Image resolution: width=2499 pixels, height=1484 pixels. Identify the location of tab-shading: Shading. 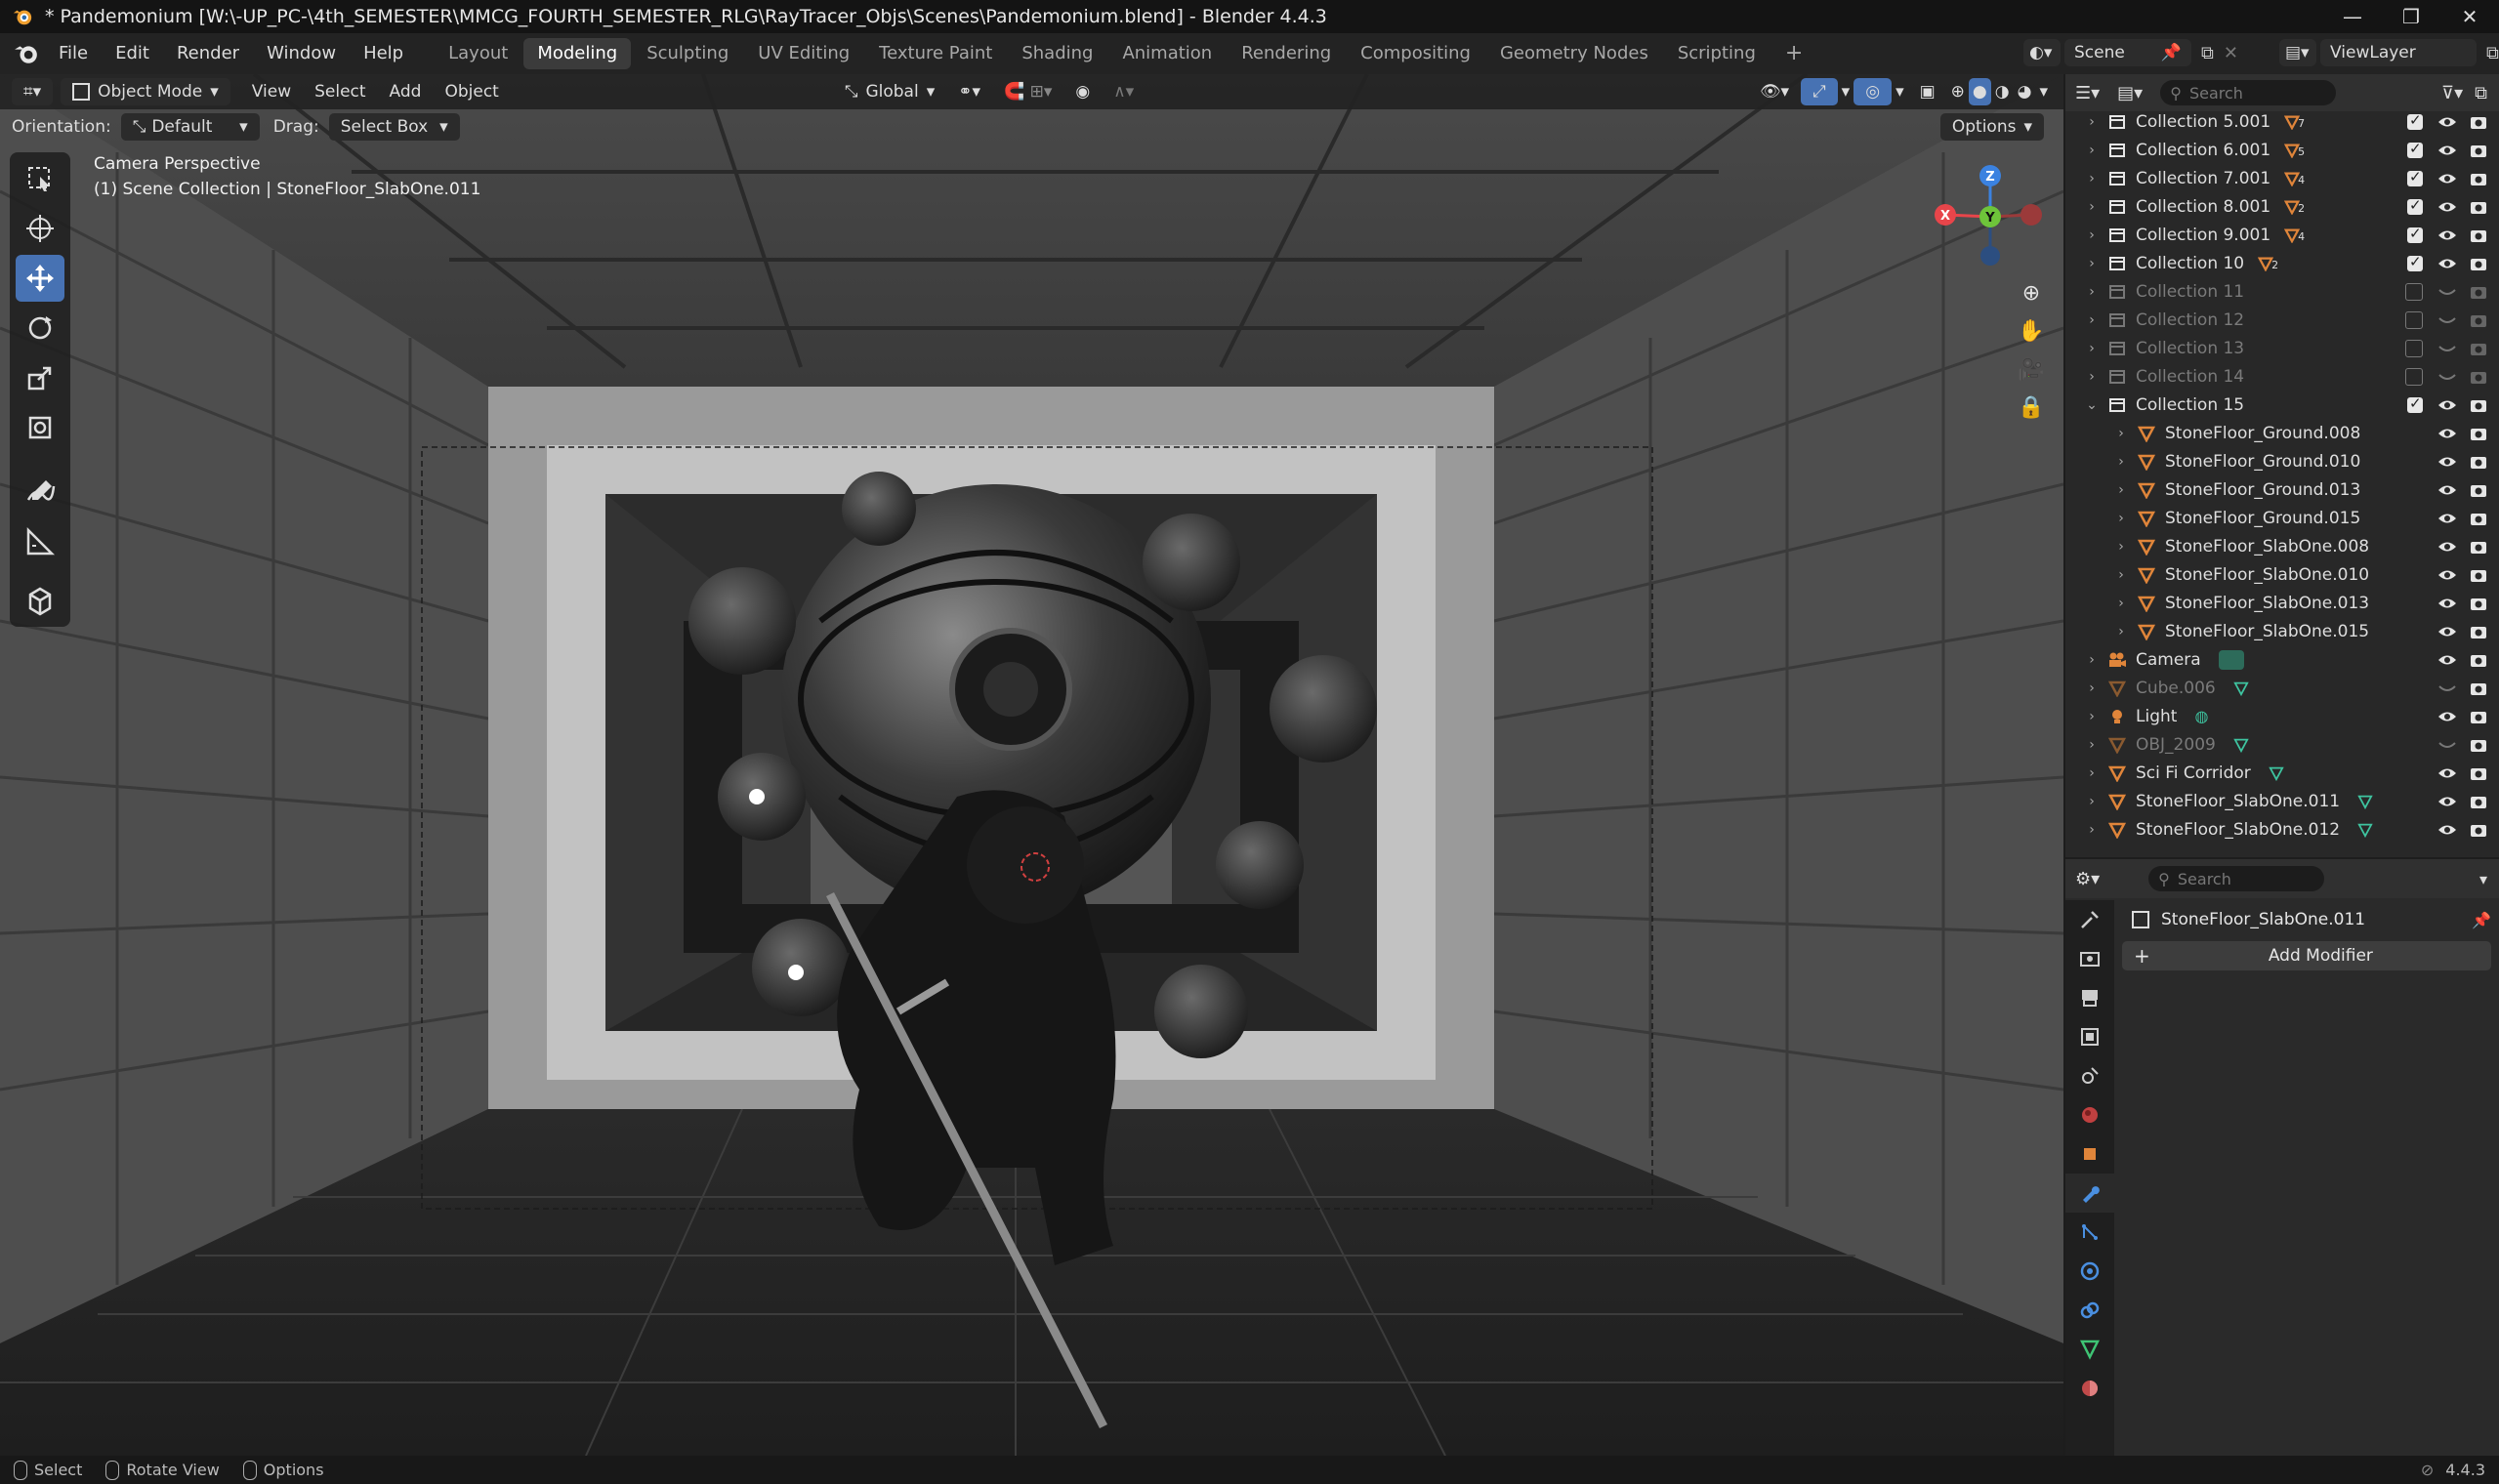
(1057, 54).